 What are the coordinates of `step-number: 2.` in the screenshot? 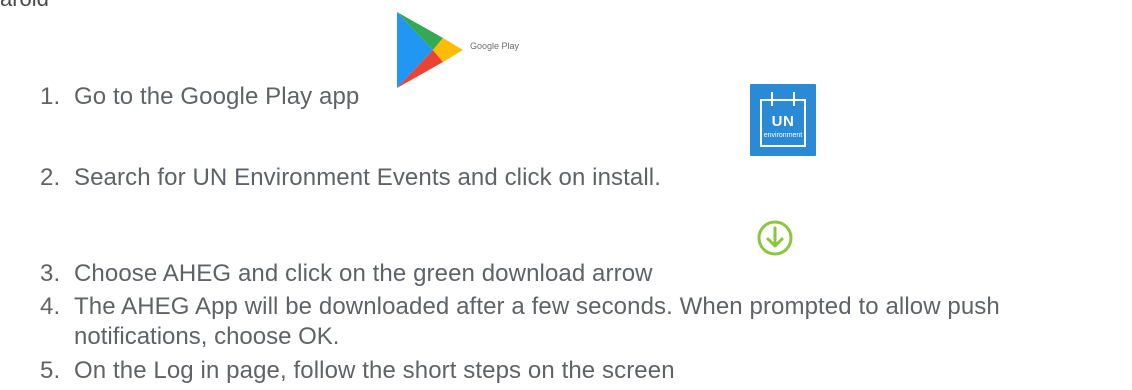 It's located at (50, 177).